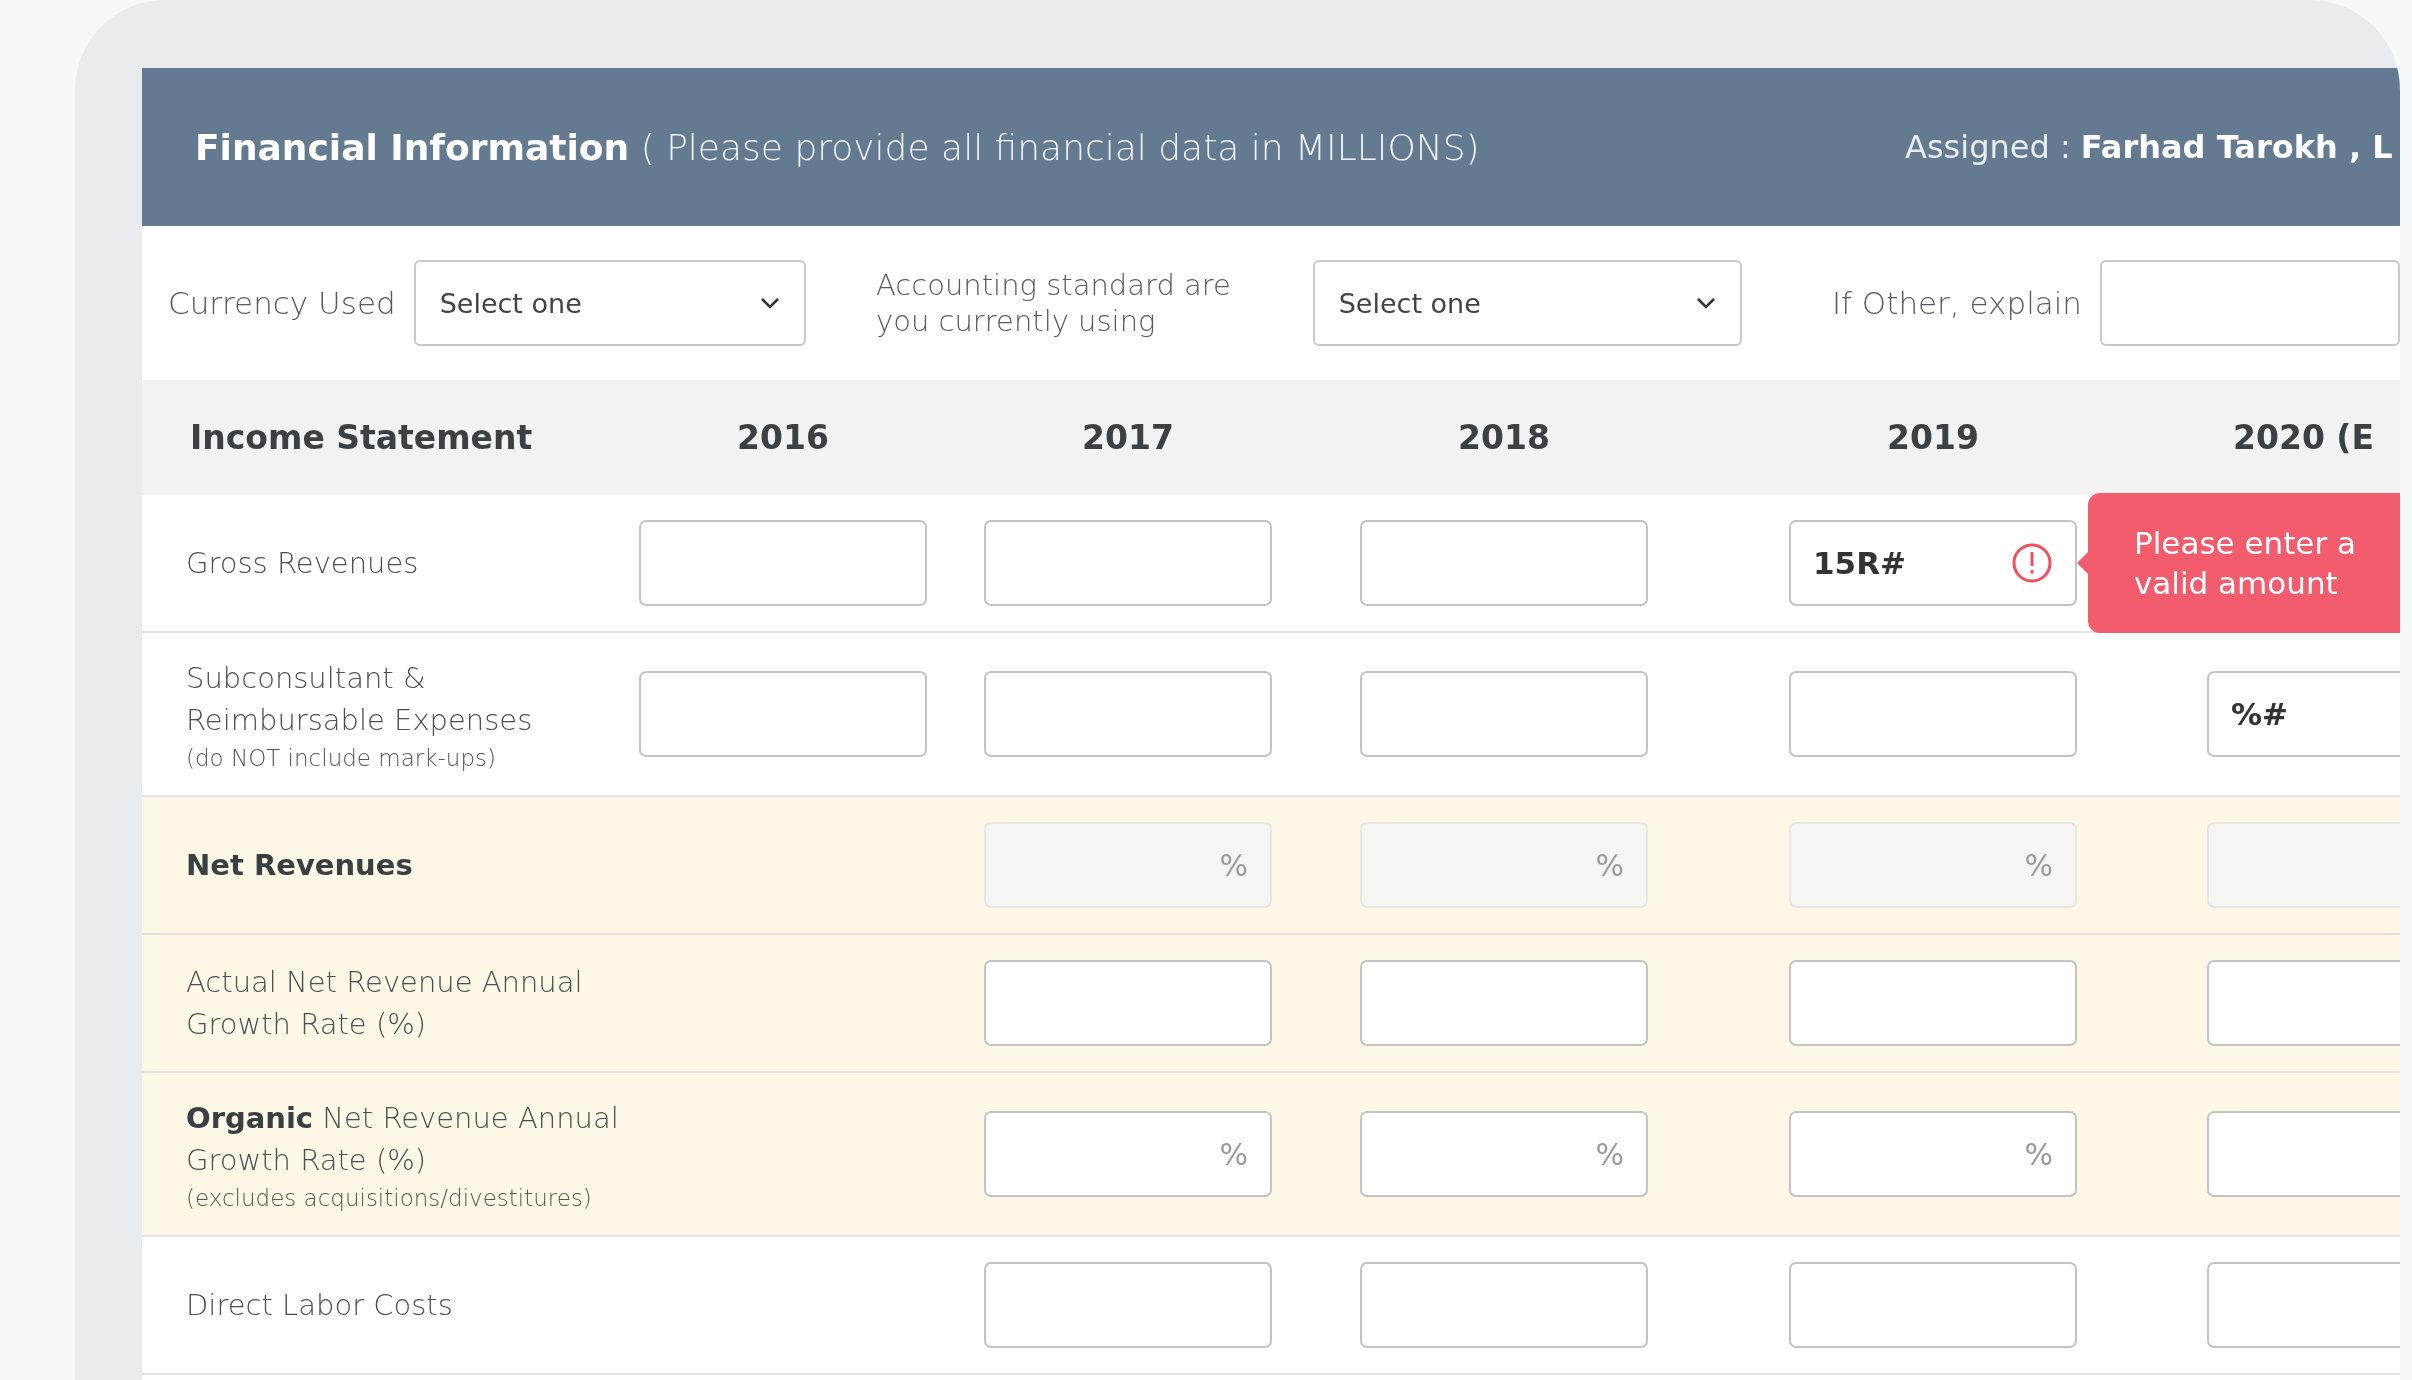  Describe the element at coordinates (2250, 303) in the screenshot. I see `text-field` at that location.